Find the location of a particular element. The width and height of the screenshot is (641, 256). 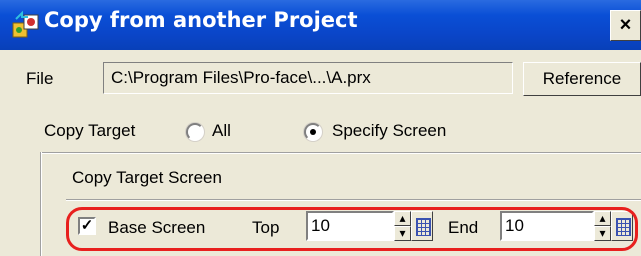

radio-selected-dot is located at coordinates (313, 132).